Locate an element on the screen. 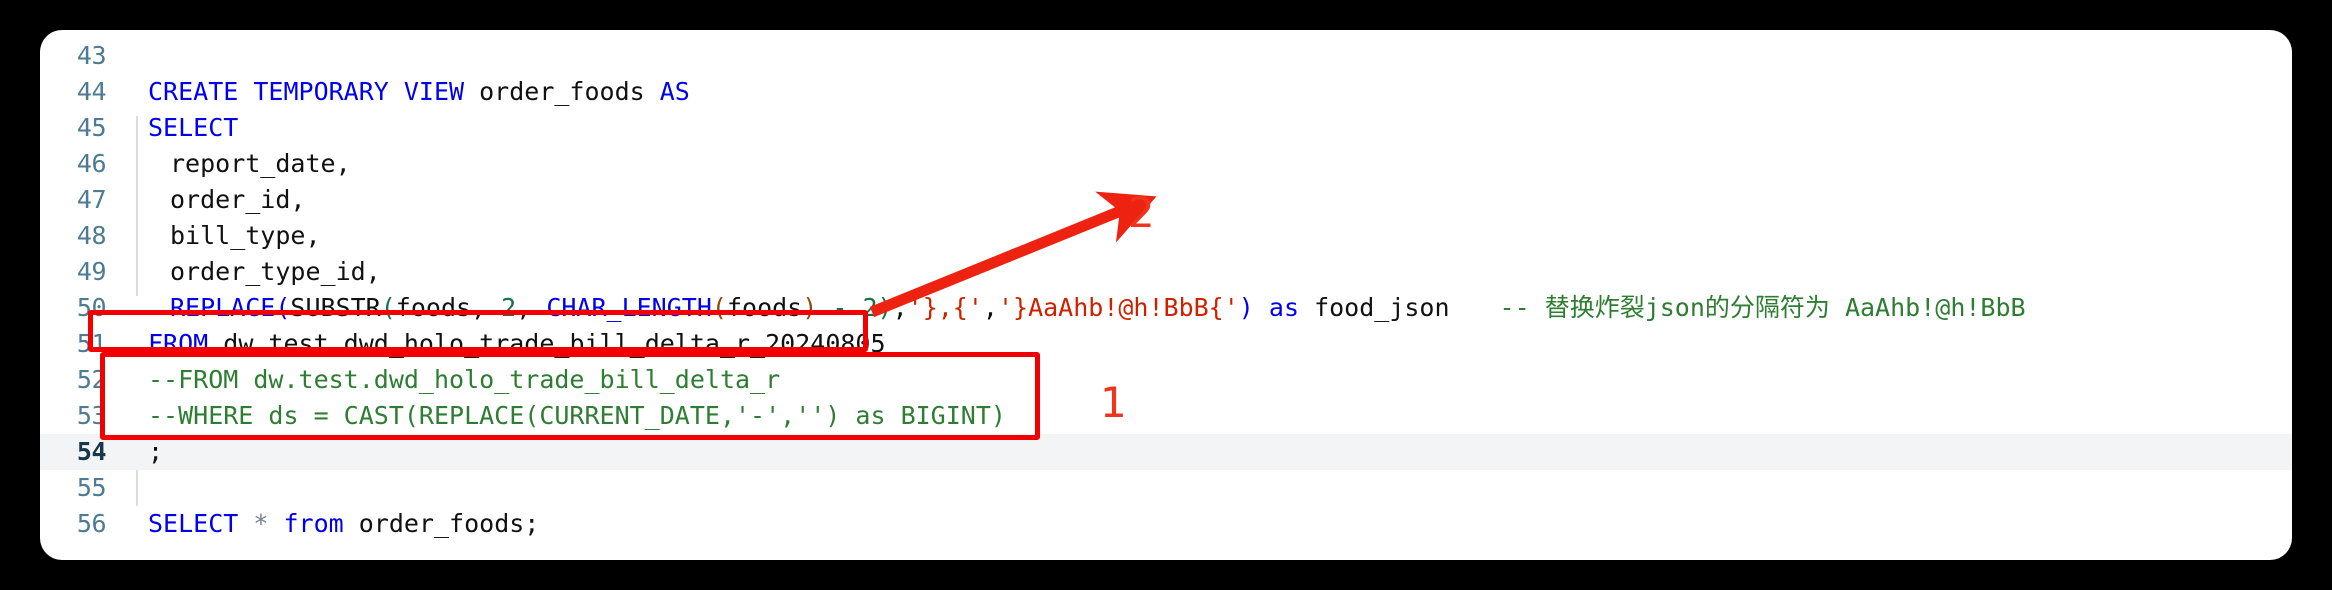 The height and width of the screenshot is (590, 2332). code-line: 47 order_id, is located at coordinates (1166, 200).